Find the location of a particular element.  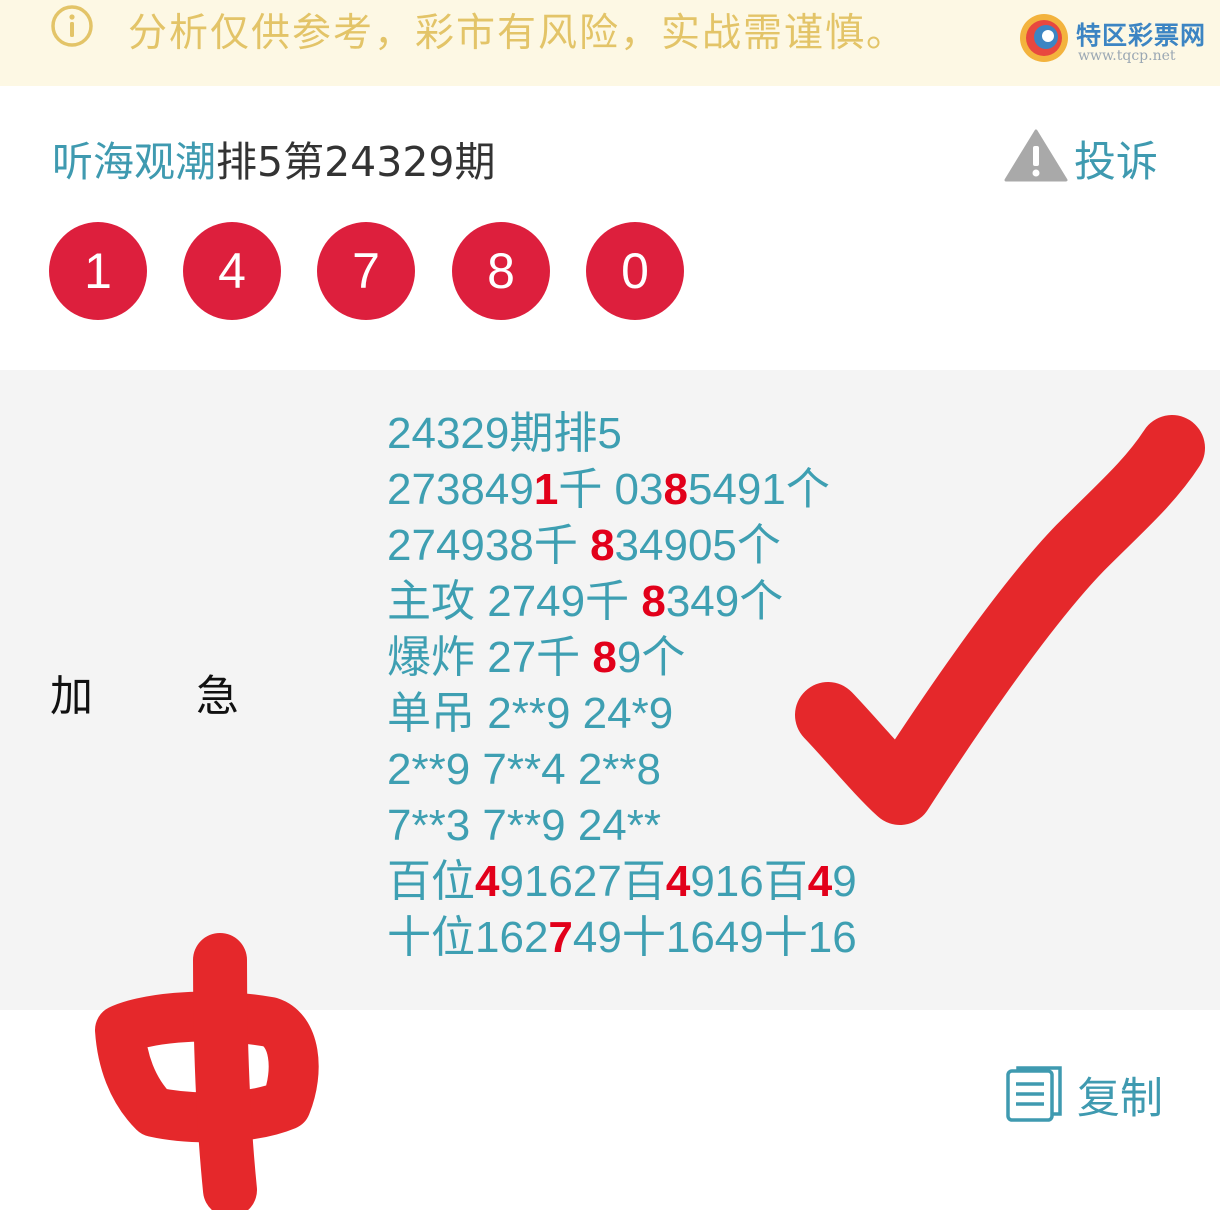

line-text: 274938千 is located at coordinates (489, 545).